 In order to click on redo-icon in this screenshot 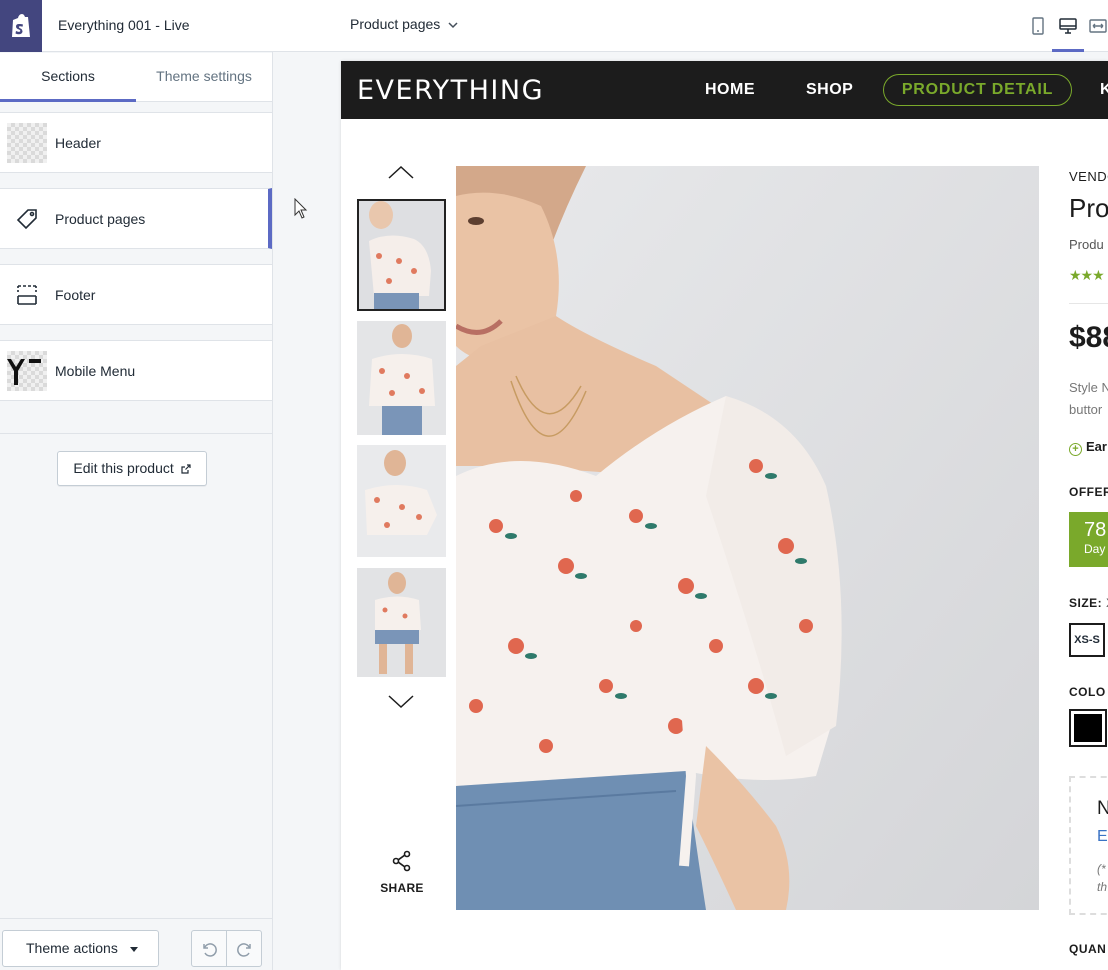, I will do `click(243, 949)`.